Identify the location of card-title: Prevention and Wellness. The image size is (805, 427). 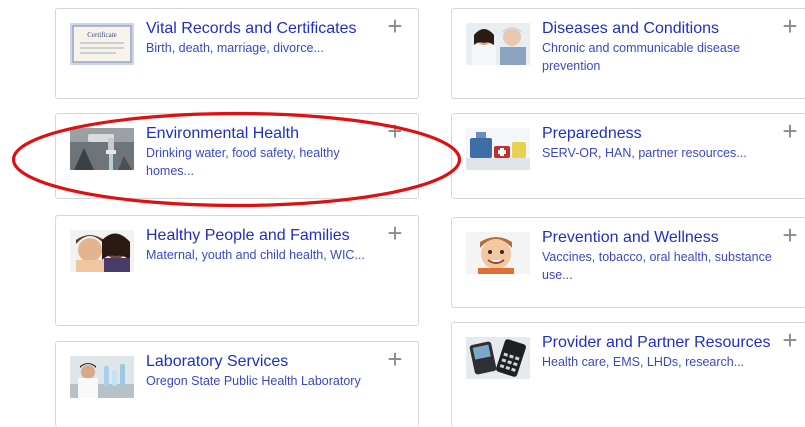
(661, 237).